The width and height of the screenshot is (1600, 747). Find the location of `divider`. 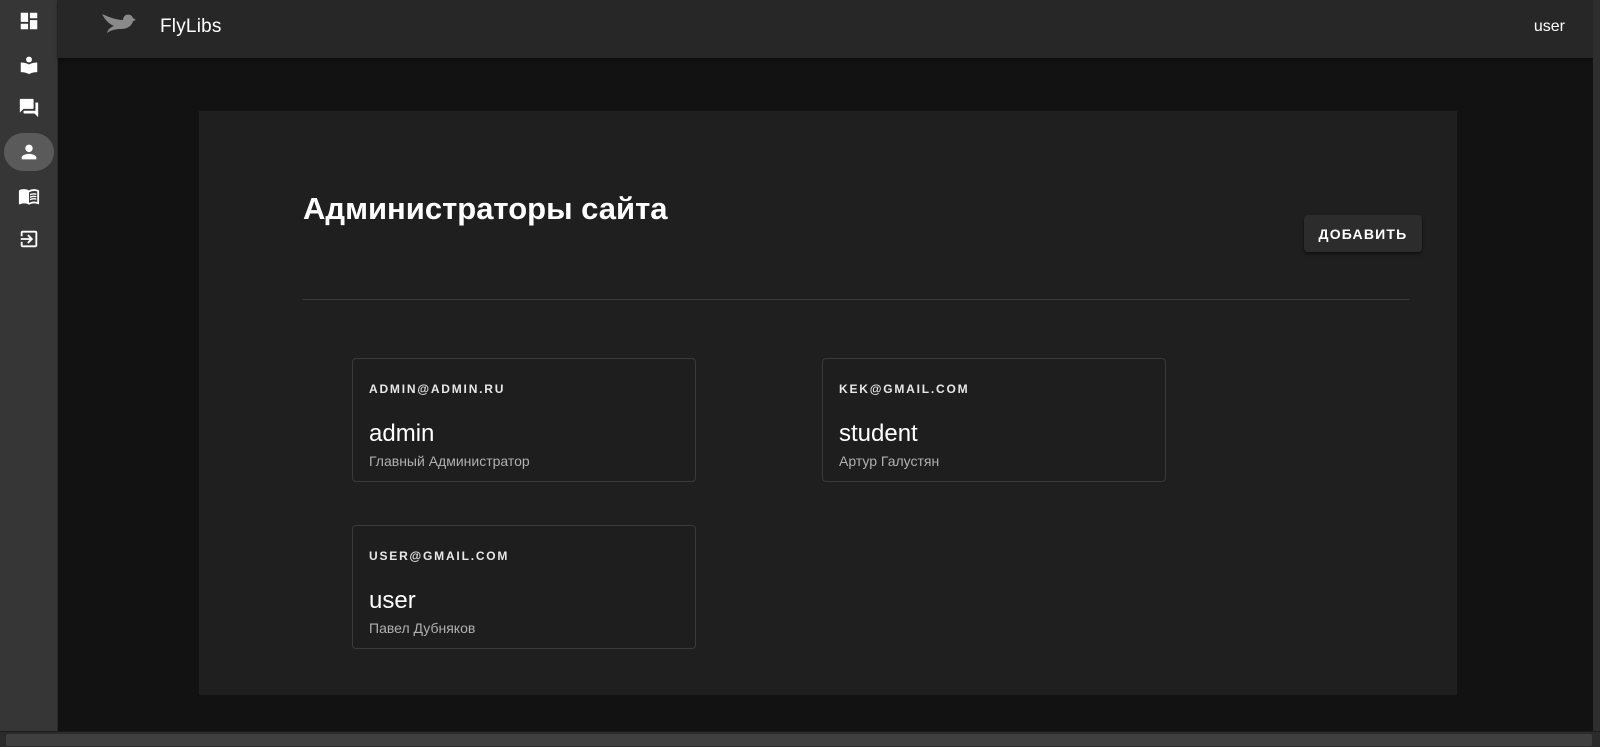

divider is located at coordinates (856, 299).